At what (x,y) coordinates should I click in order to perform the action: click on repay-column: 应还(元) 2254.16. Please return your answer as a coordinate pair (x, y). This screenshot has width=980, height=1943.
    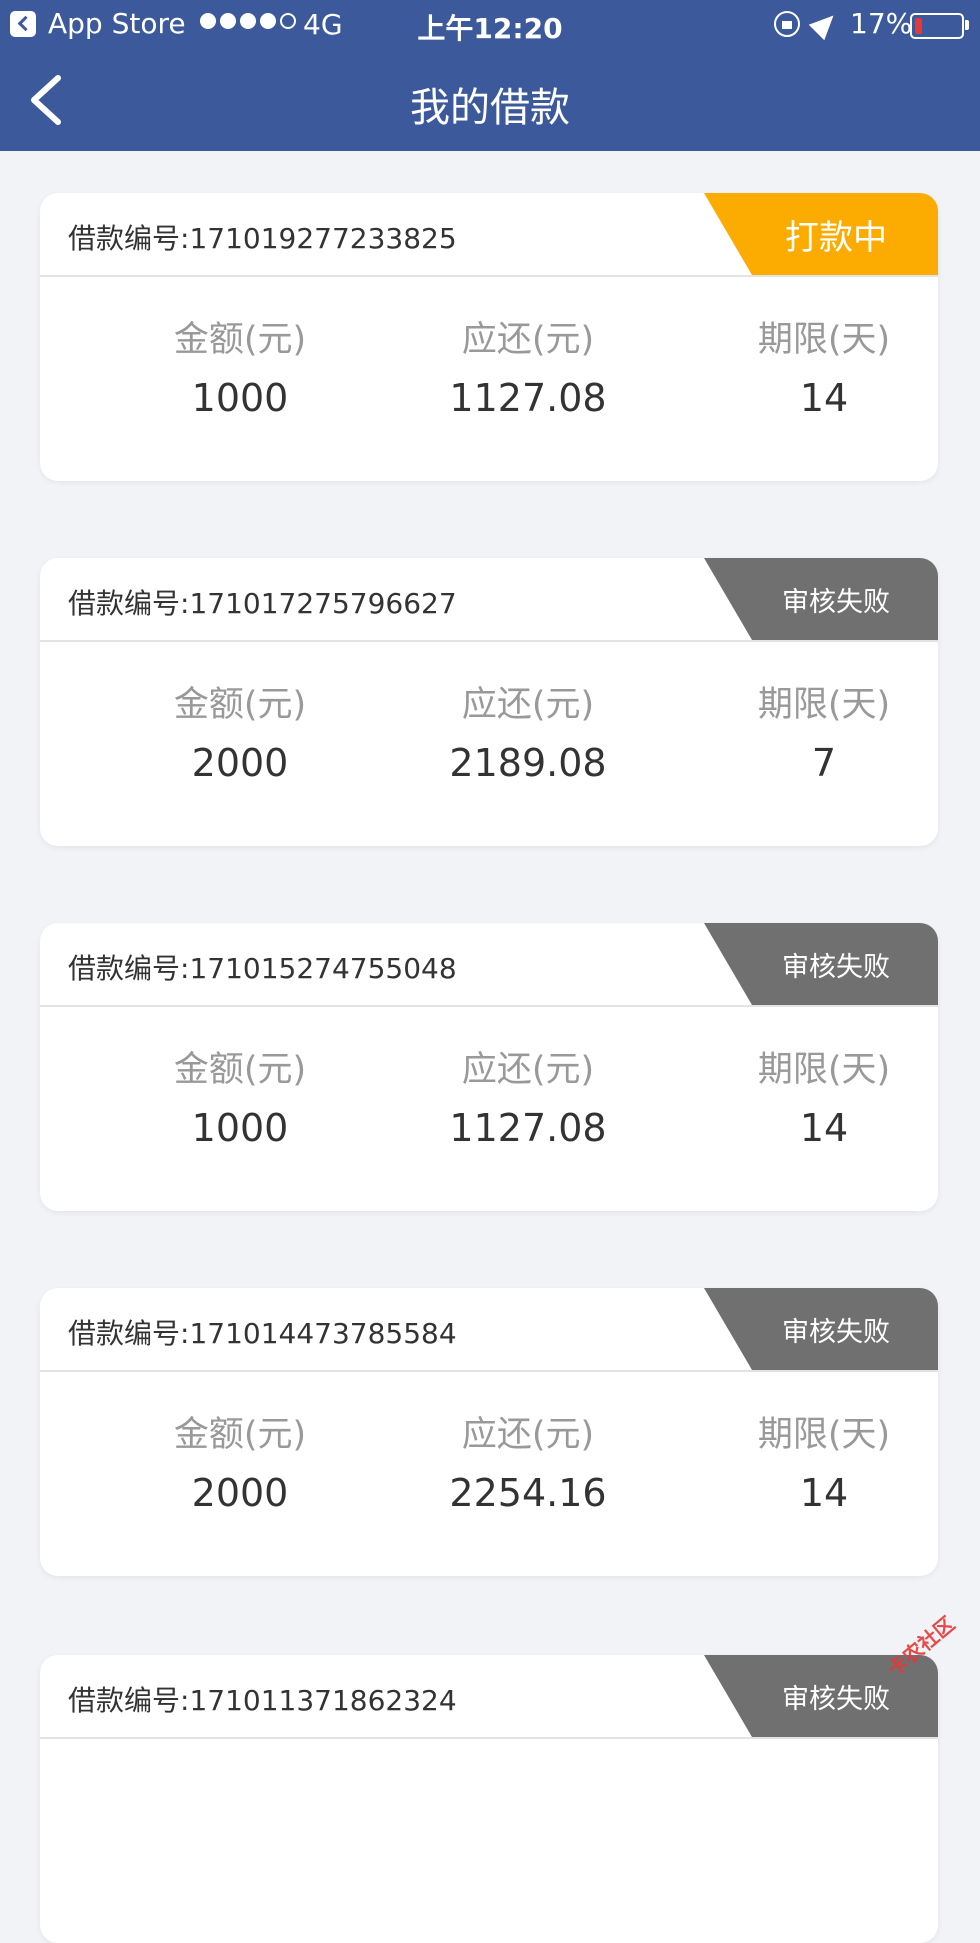
    Looking at the image, I should click on (528, 1460).